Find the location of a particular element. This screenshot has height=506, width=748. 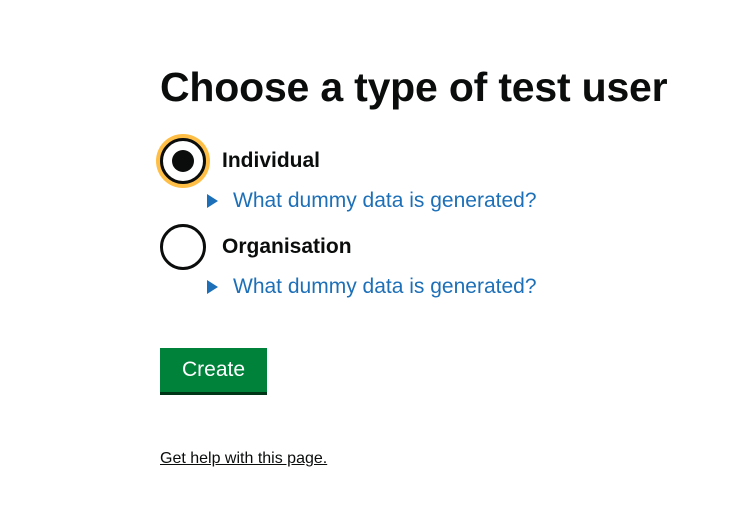

page-title: Choose a type of test user is located at coordinates (414, 87).